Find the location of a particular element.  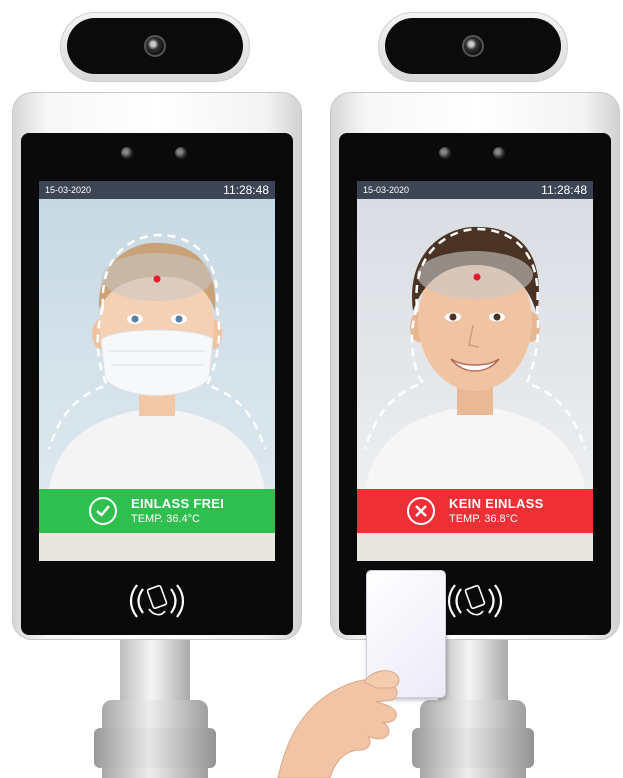

hand-image is located at coordinates (338, 724).